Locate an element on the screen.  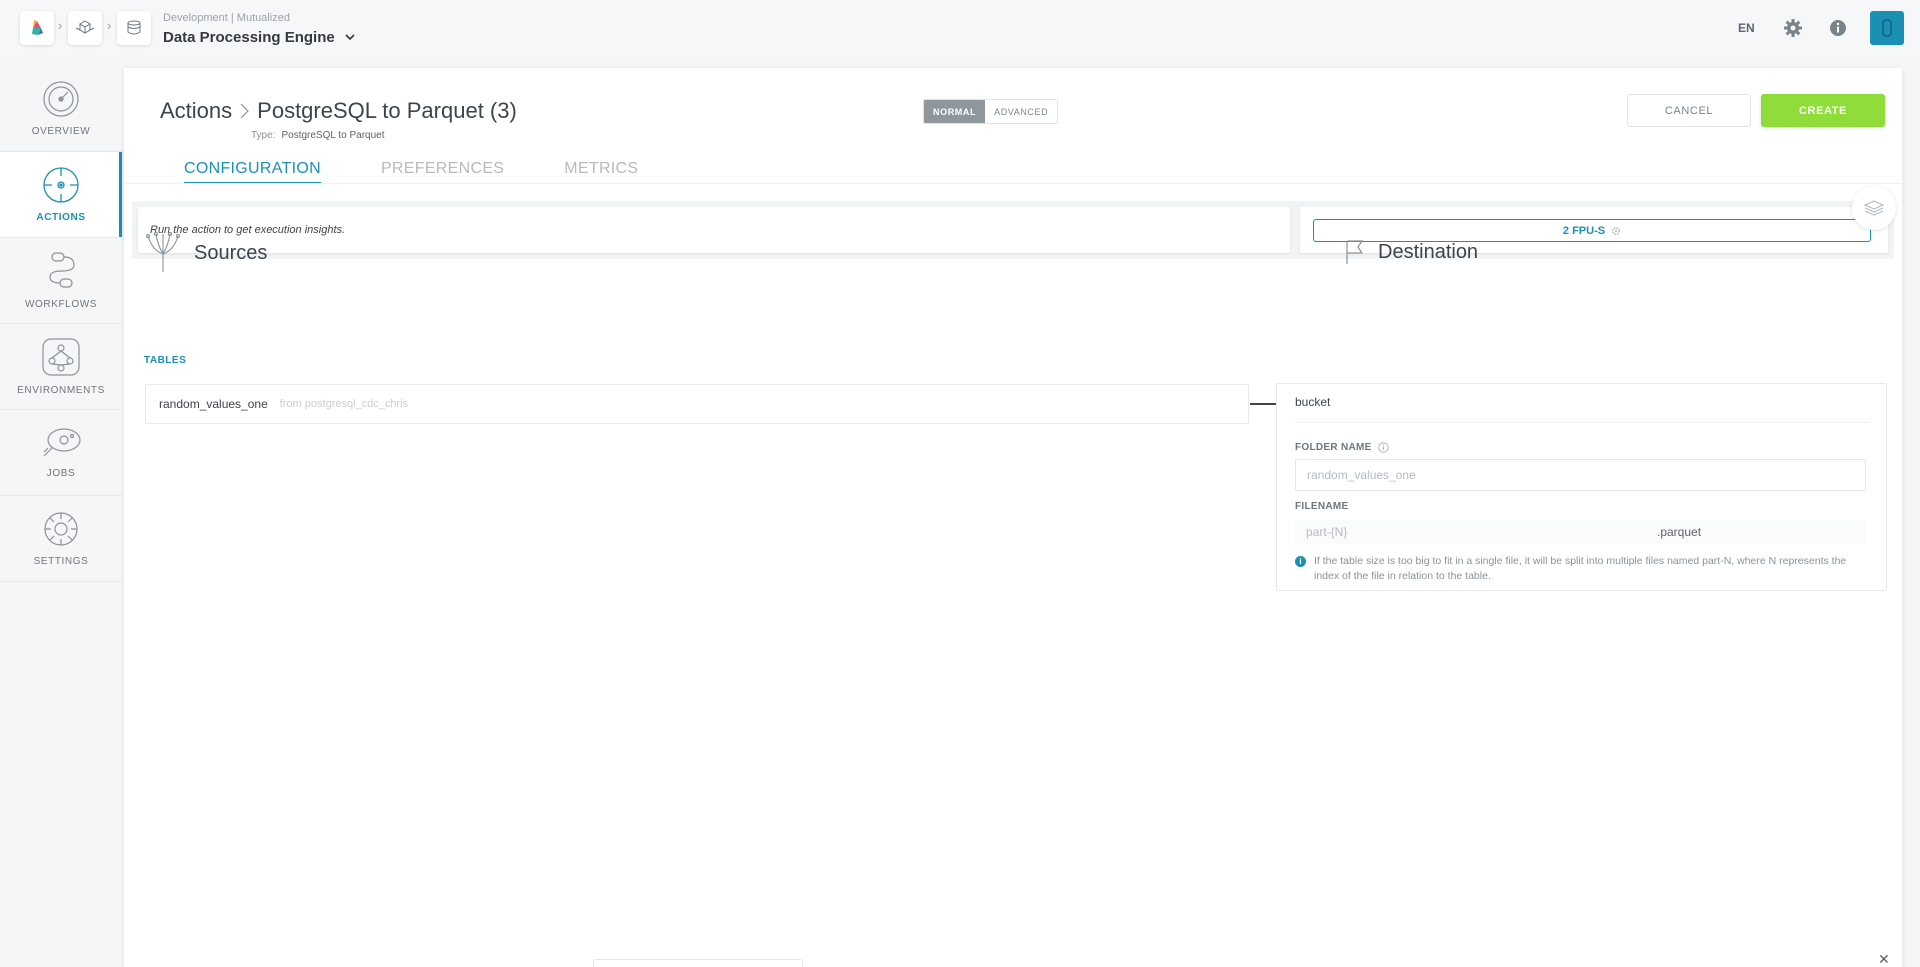
chevron-right-icon is located at coordinates (245, 111).